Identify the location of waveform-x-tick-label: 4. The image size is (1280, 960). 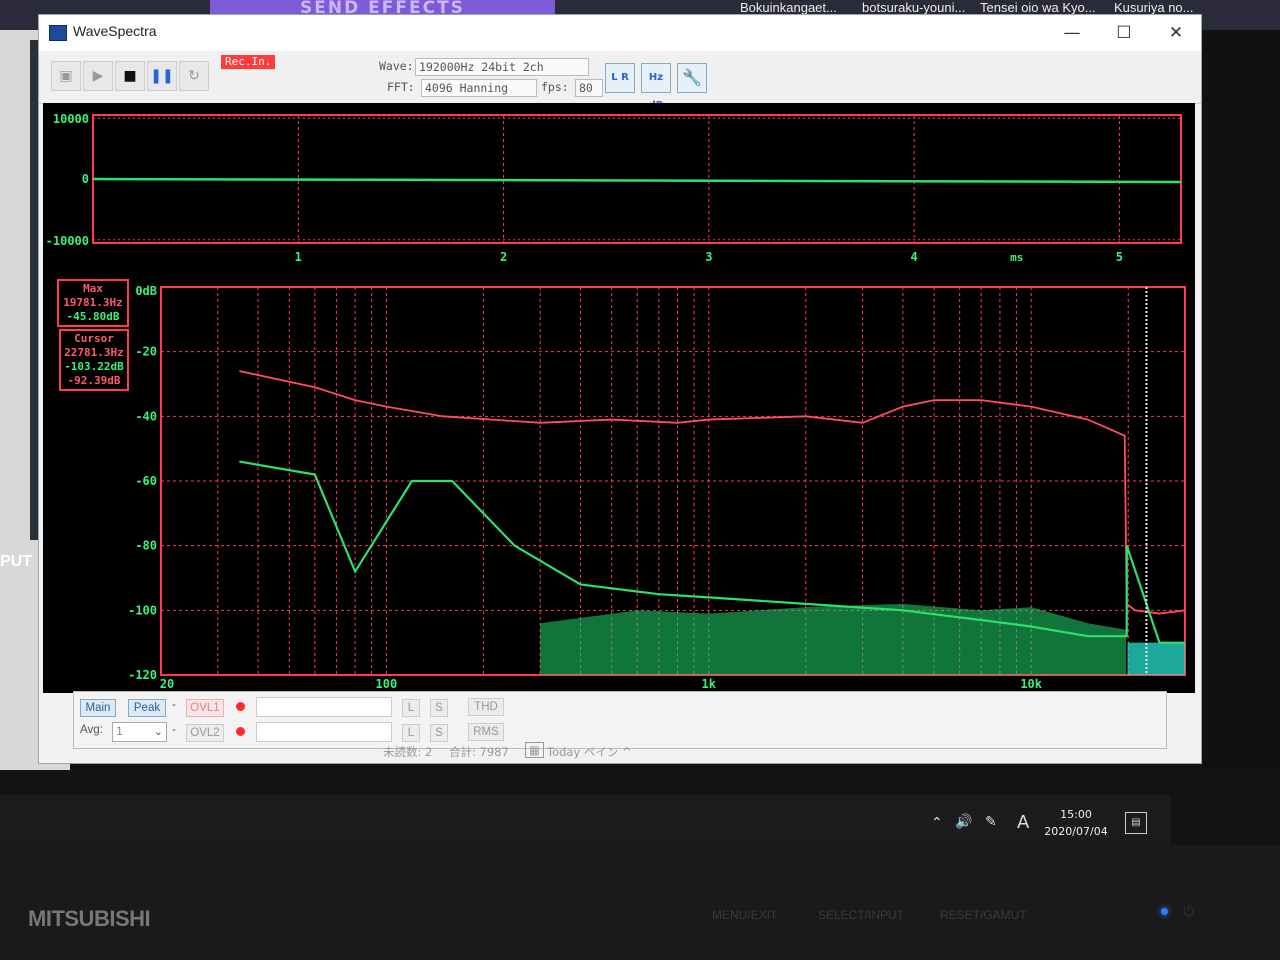
(914, 257).